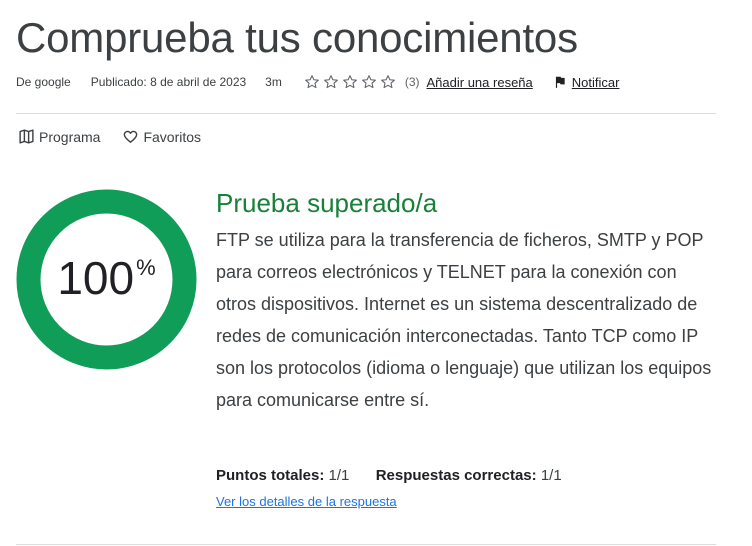 This screenshot has width=752, height=546. What do you see at coordinates (172, 136) in the screenshot?
I see `tab-label: Favoritos` at bounding box center [172, 136].